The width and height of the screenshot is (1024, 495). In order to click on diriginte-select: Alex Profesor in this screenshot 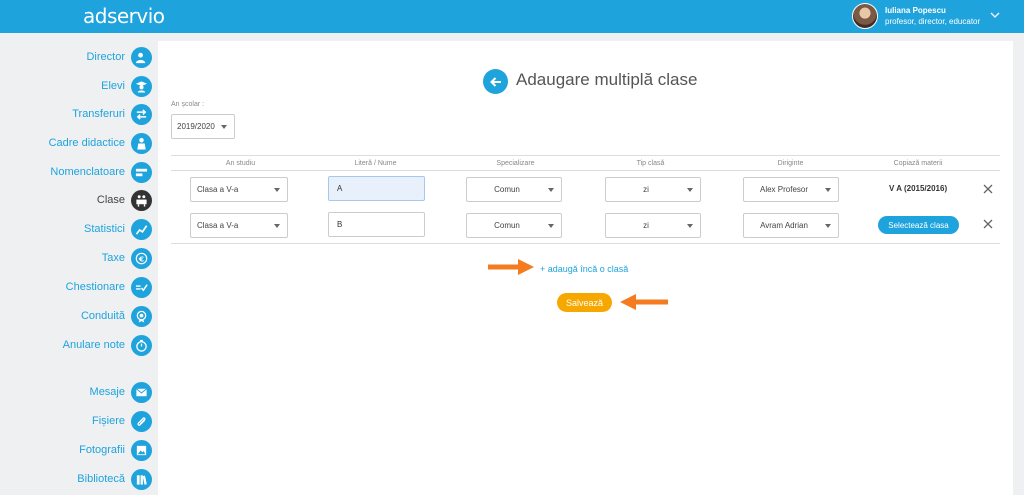, I will do `click(791, 189)`.